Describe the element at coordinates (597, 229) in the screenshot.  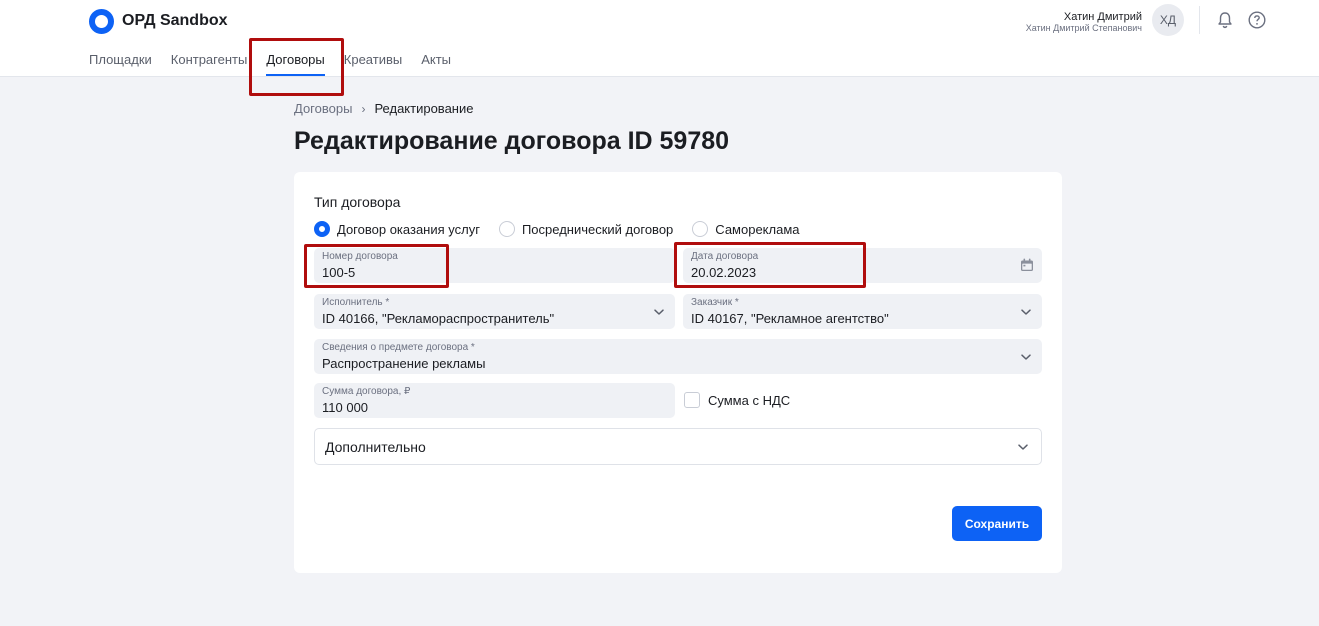
I see `radio-label: Посреднический договор` at that location.